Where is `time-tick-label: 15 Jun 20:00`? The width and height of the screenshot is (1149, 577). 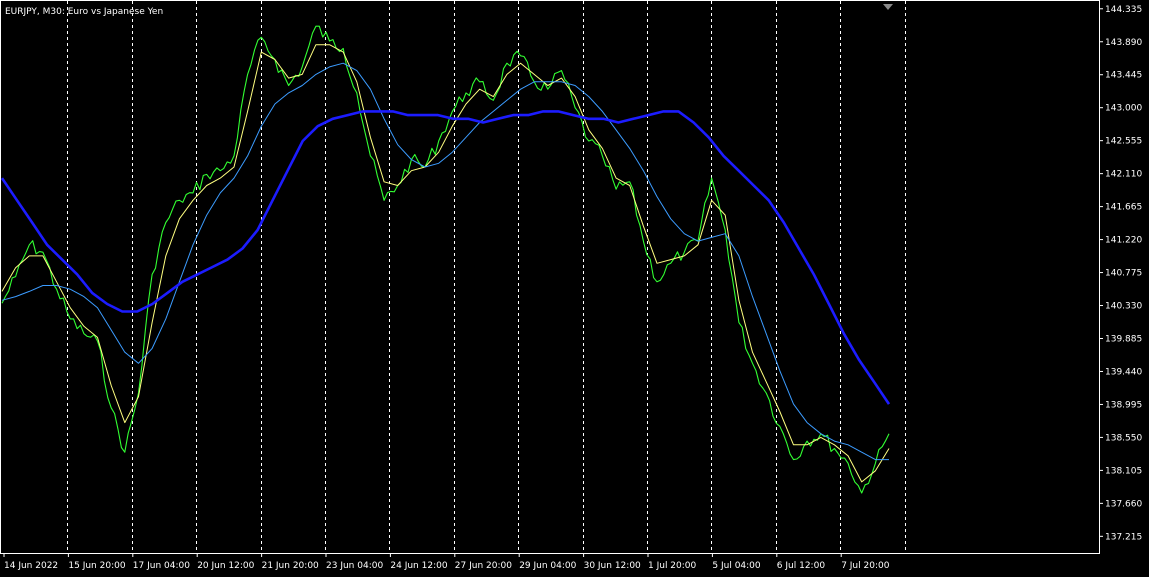
time-tick-label: 15 Jun 20:00 is located at coordinates (96, 566).